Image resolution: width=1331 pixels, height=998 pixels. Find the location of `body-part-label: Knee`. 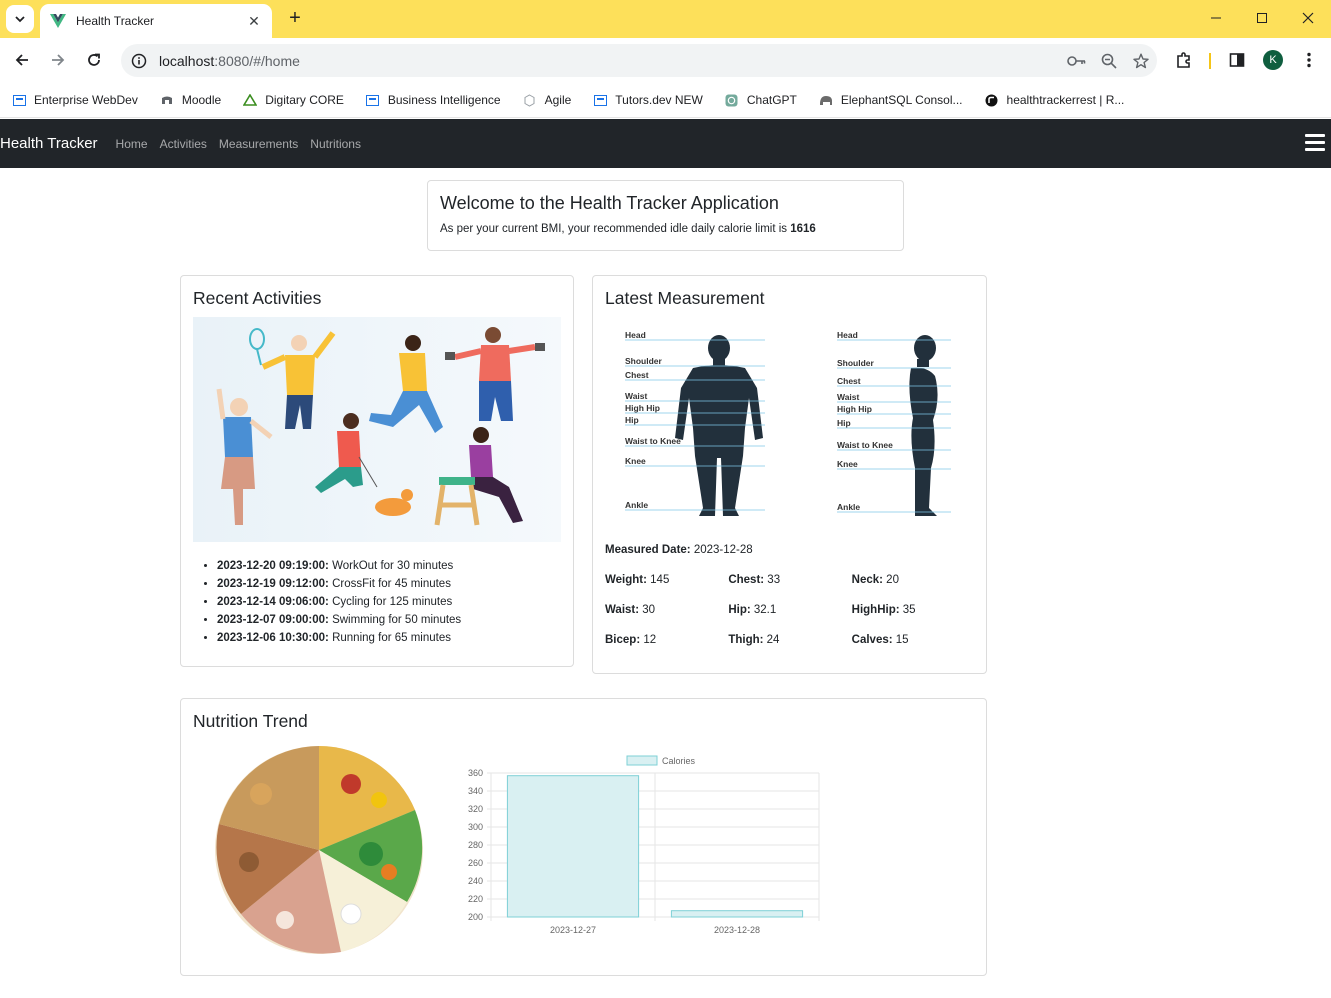

body-part-label: Knee is located at coordinates (635, 461).